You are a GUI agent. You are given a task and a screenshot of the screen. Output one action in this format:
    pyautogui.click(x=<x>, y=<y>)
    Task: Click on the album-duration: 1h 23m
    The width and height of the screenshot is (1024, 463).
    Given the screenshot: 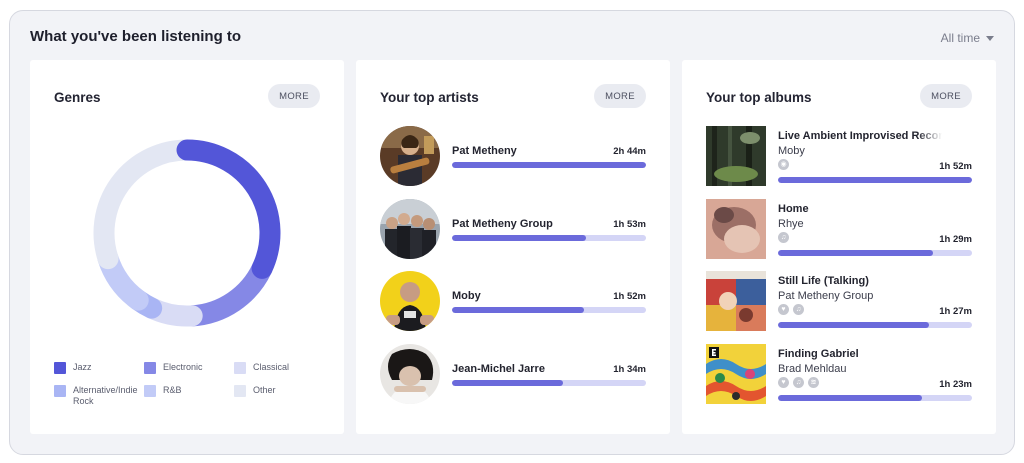 What is the action you would take?
    pyautogui.click(x=955, y=384)
    